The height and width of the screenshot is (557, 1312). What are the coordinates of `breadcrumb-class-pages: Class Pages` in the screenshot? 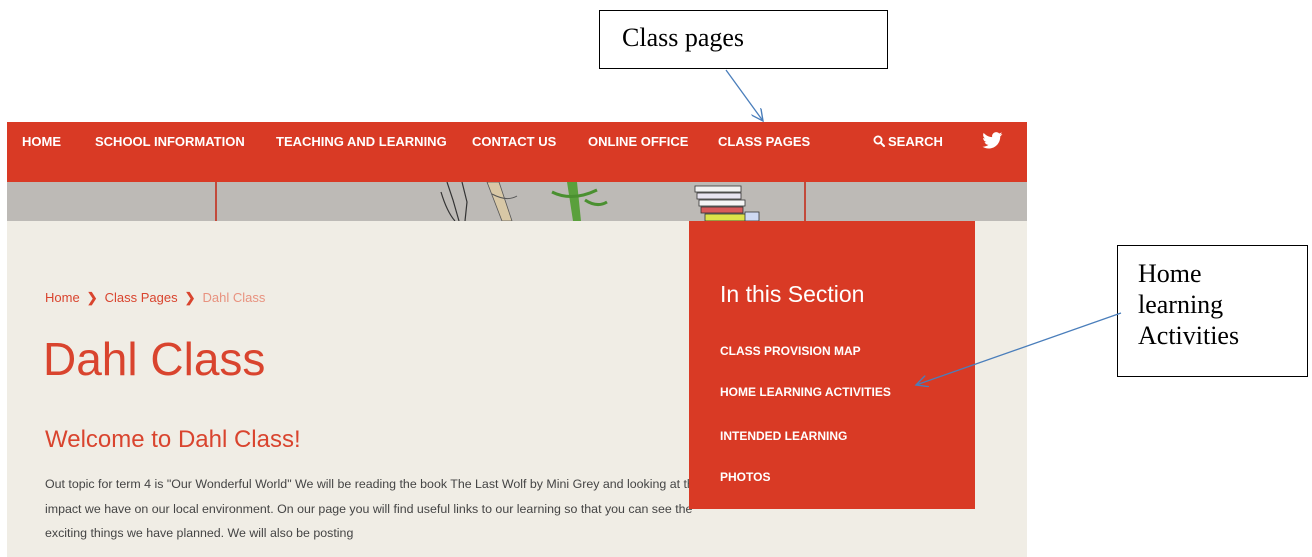 It's located at (141, 297).